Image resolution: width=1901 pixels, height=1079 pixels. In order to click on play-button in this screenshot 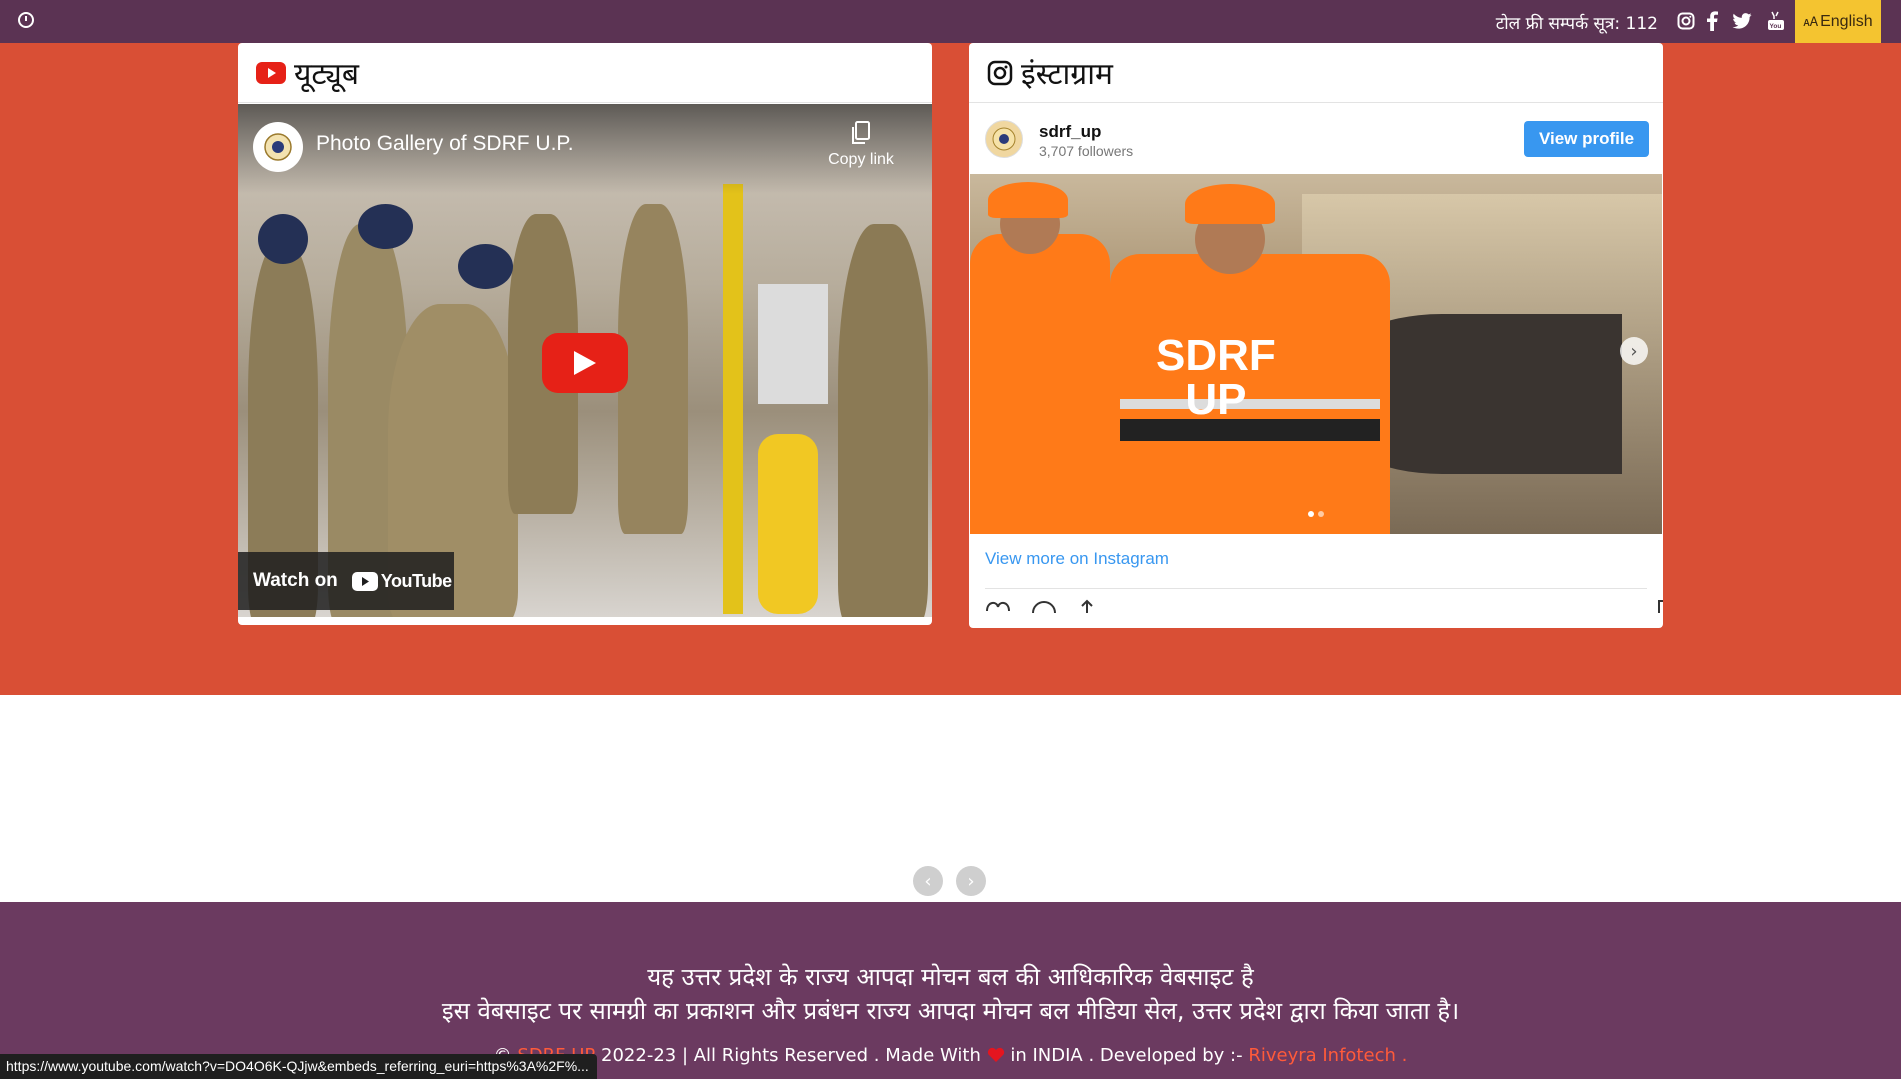, I will do `click(585, 363)`.